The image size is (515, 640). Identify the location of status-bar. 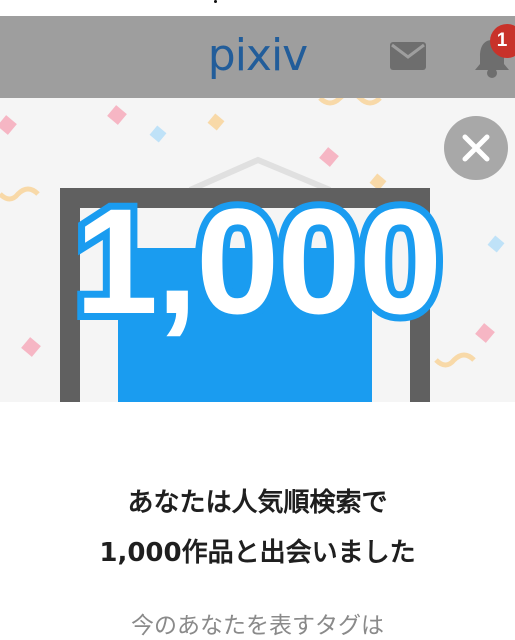
(257, 8).